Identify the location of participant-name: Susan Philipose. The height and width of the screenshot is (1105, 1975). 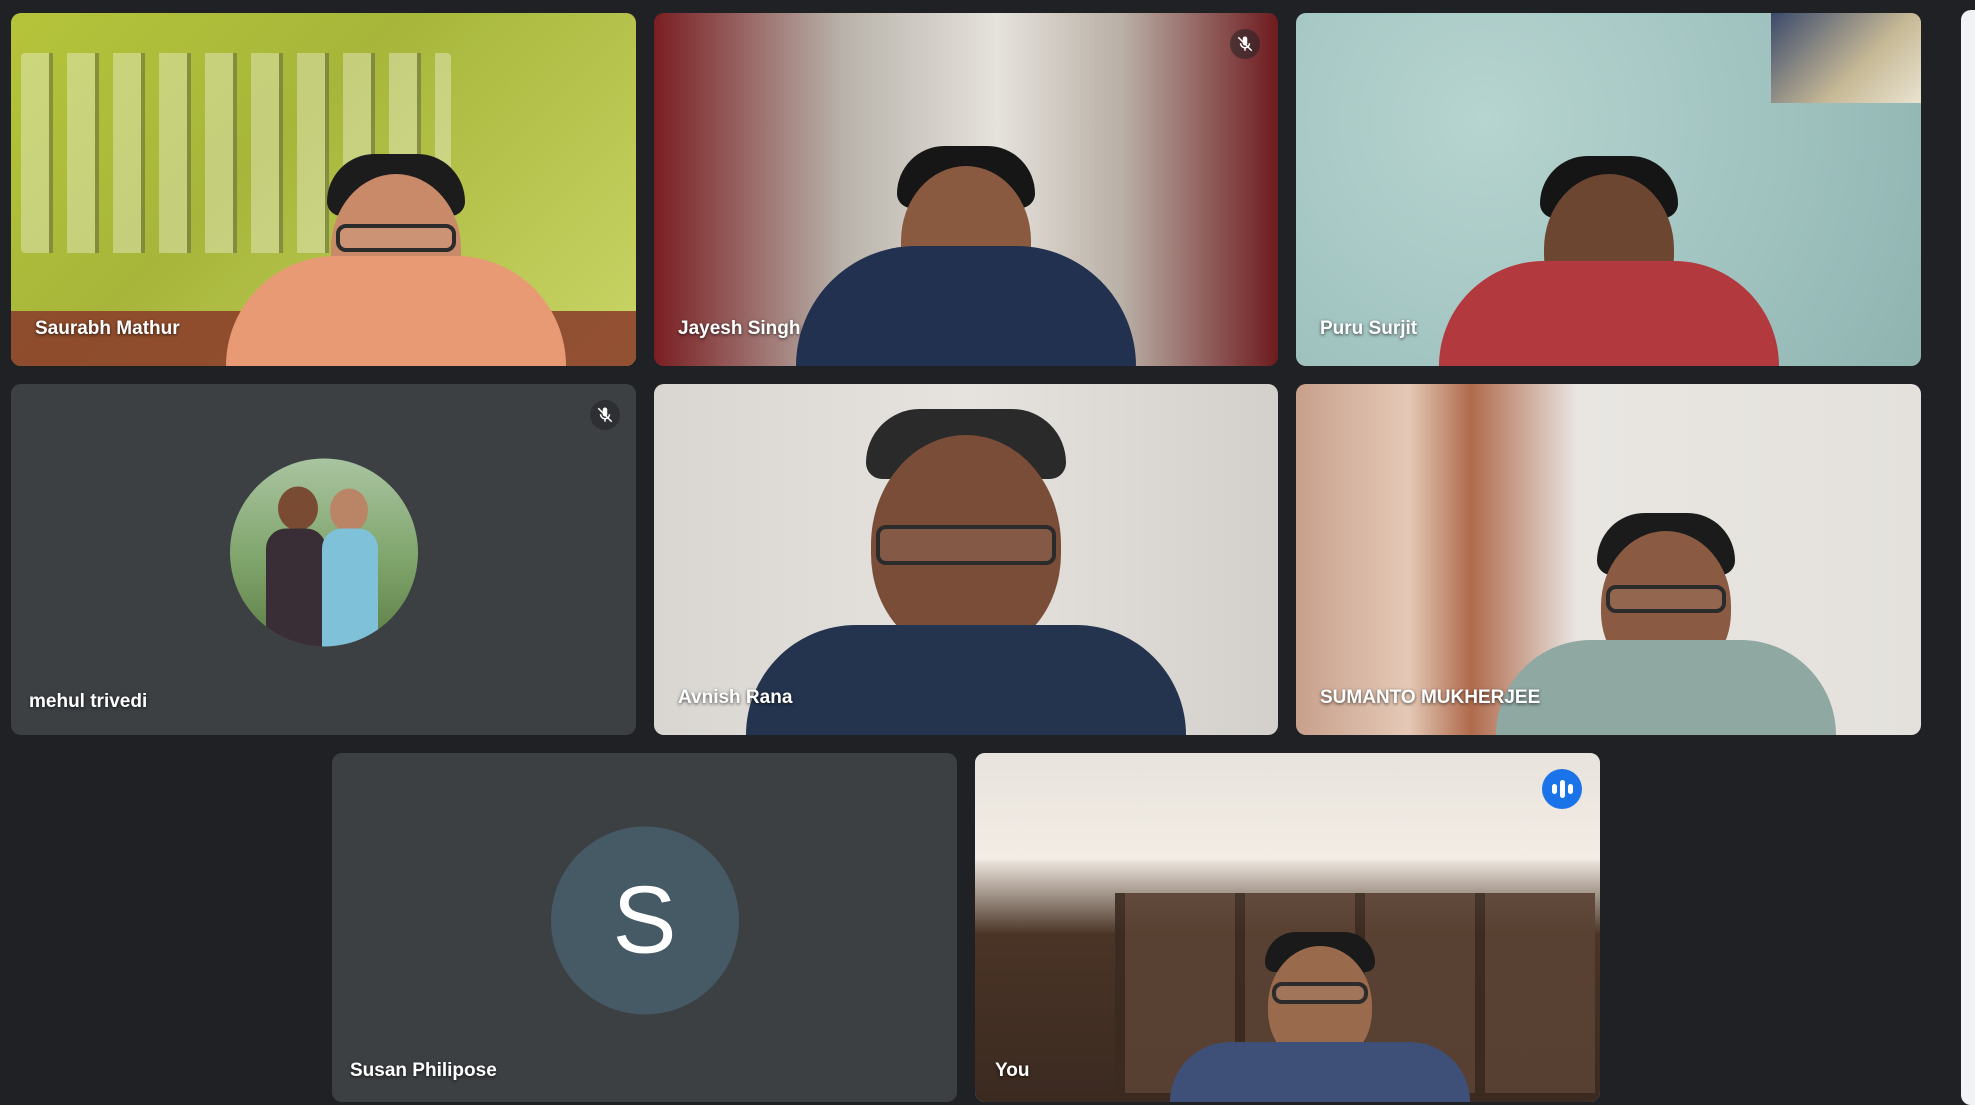
(423, 1070).